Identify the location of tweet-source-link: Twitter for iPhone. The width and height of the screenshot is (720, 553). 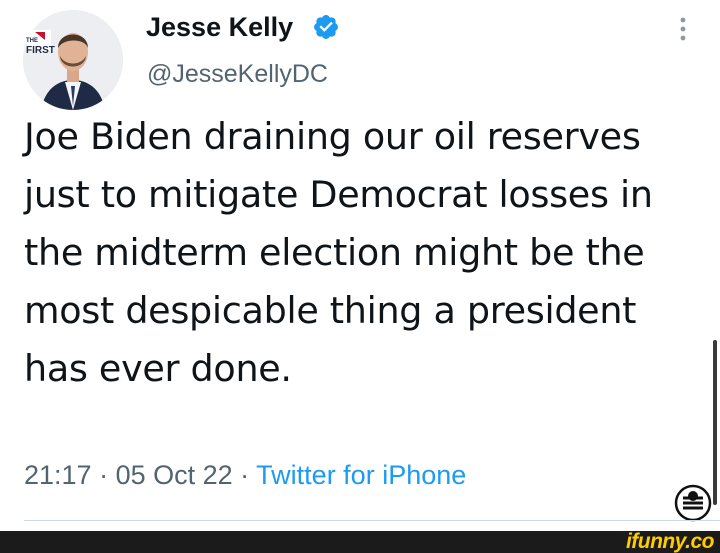
(361, 475).